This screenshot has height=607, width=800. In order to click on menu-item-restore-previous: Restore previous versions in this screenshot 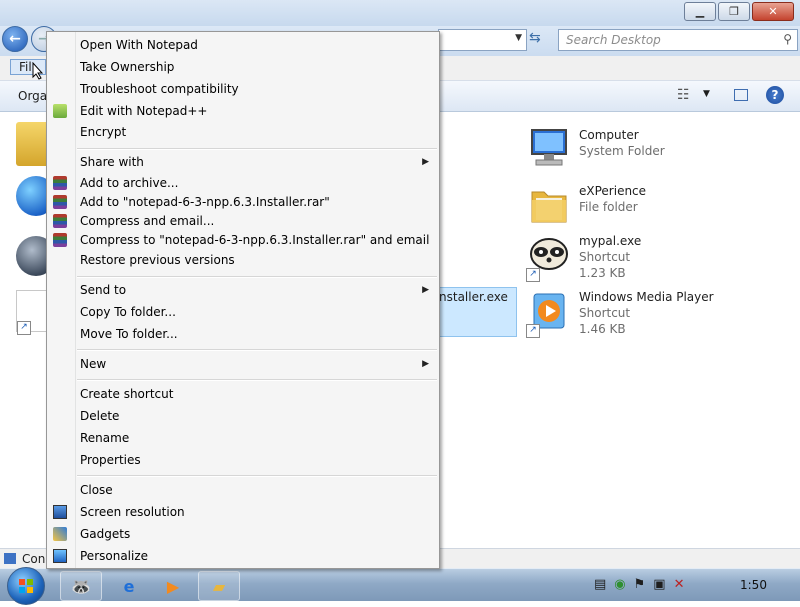, I will do `click(243, 261)`.